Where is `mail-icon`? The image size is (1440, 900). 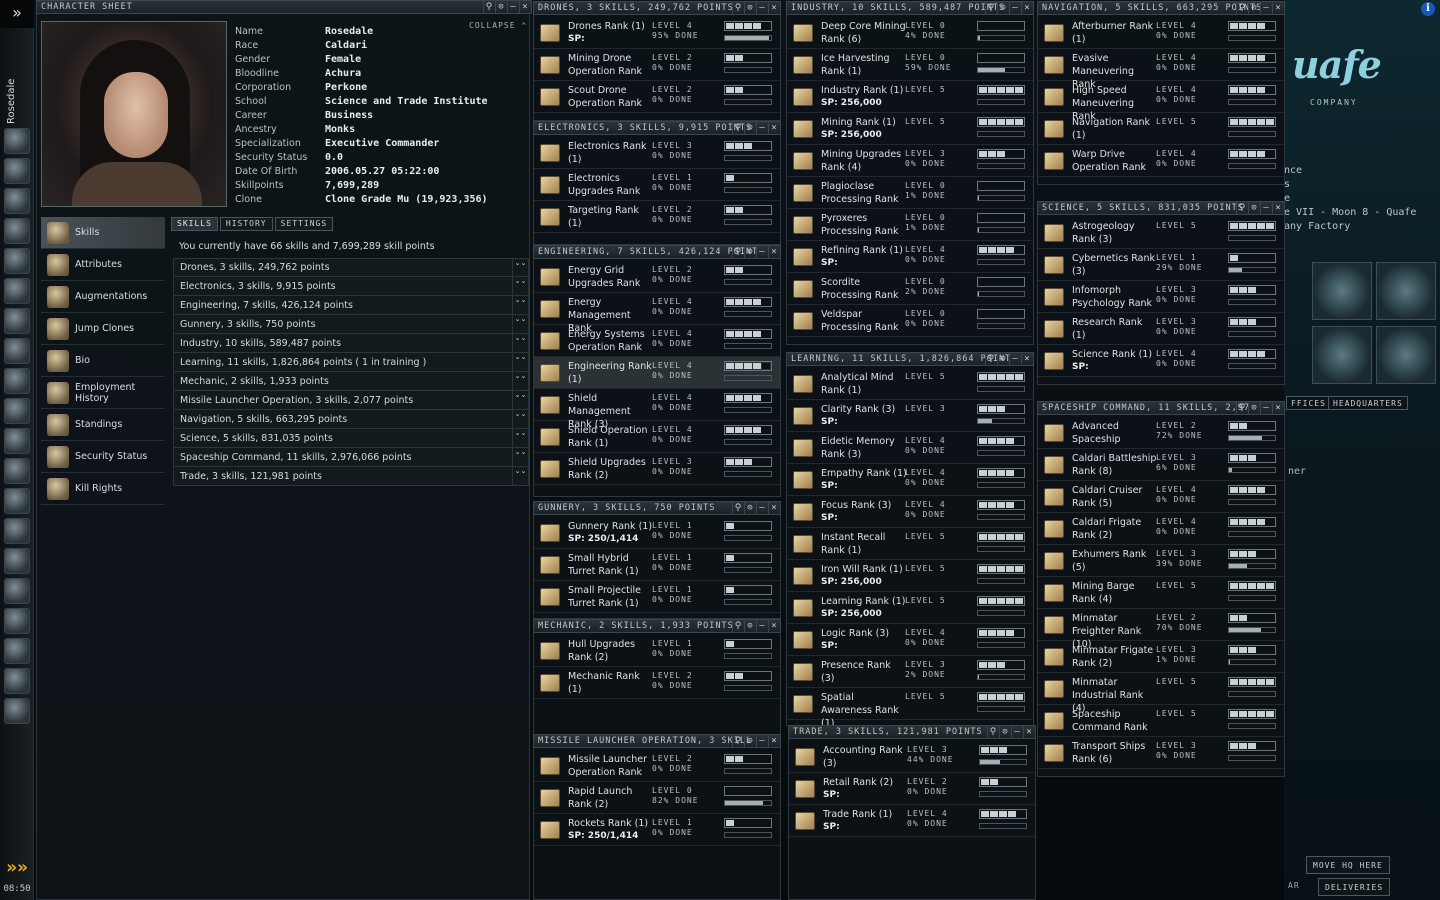 mail-icon is located at coordinates (17, 201).